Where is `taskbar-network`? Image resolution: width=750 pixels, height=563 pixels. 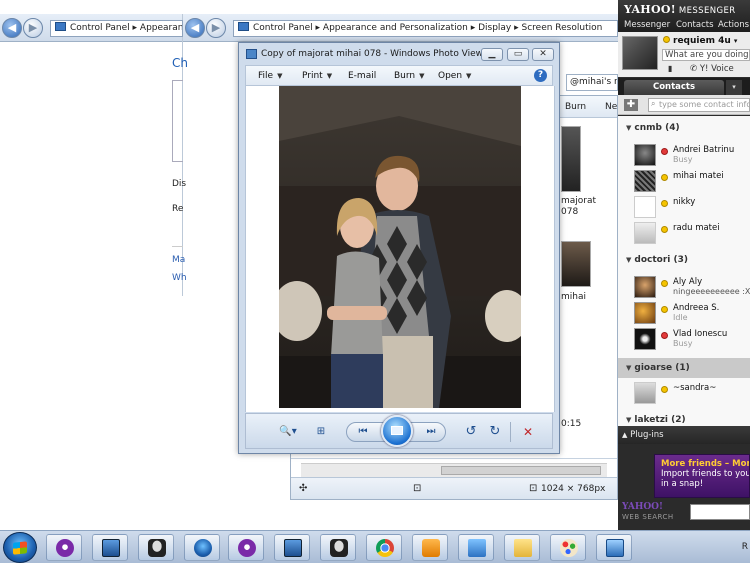 taskbar-network is located at coordinates (476, 547).